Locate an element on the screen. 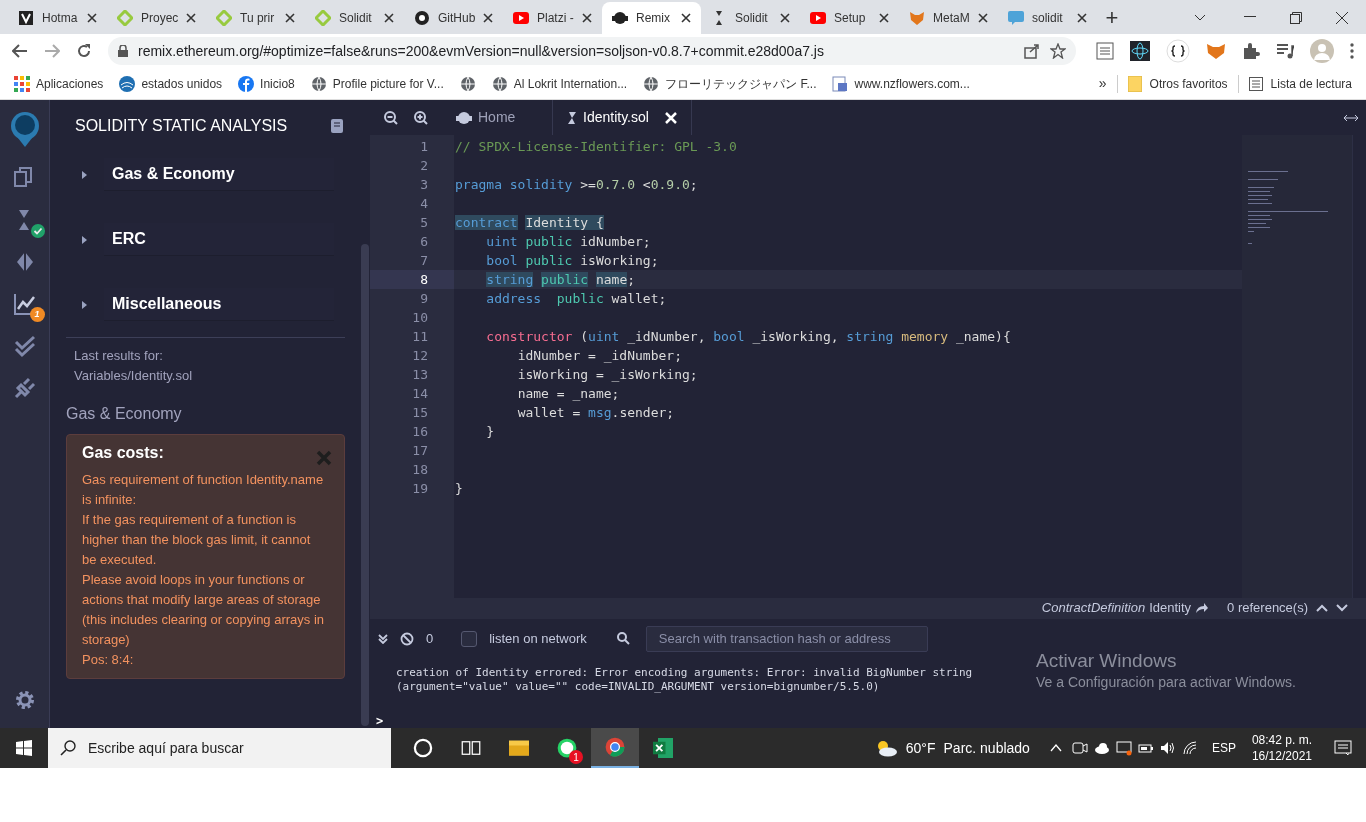 Image resolution: width=1366 pixels, height=822 pixels. display-icon is located at coordinates (1123, 748).